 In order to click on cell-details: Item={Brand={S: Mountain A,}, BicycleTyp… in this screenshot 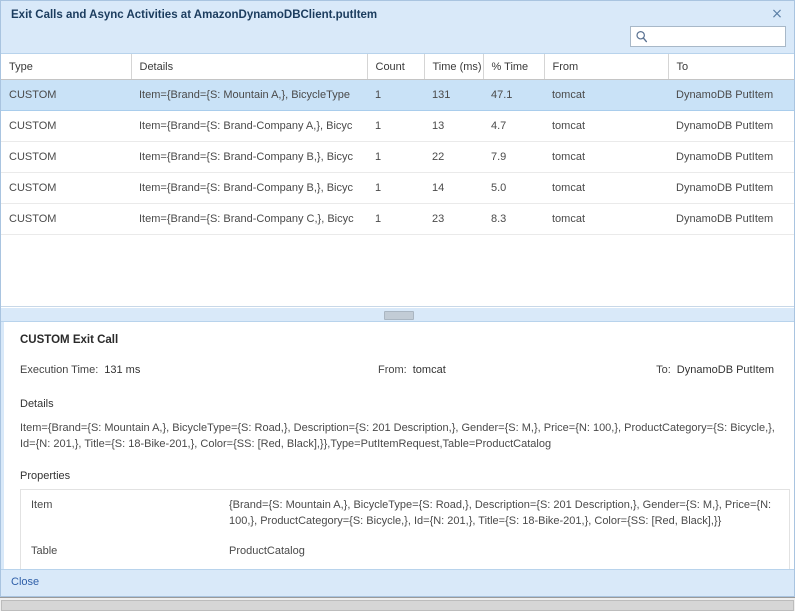, I will do `click(249, 95)`.